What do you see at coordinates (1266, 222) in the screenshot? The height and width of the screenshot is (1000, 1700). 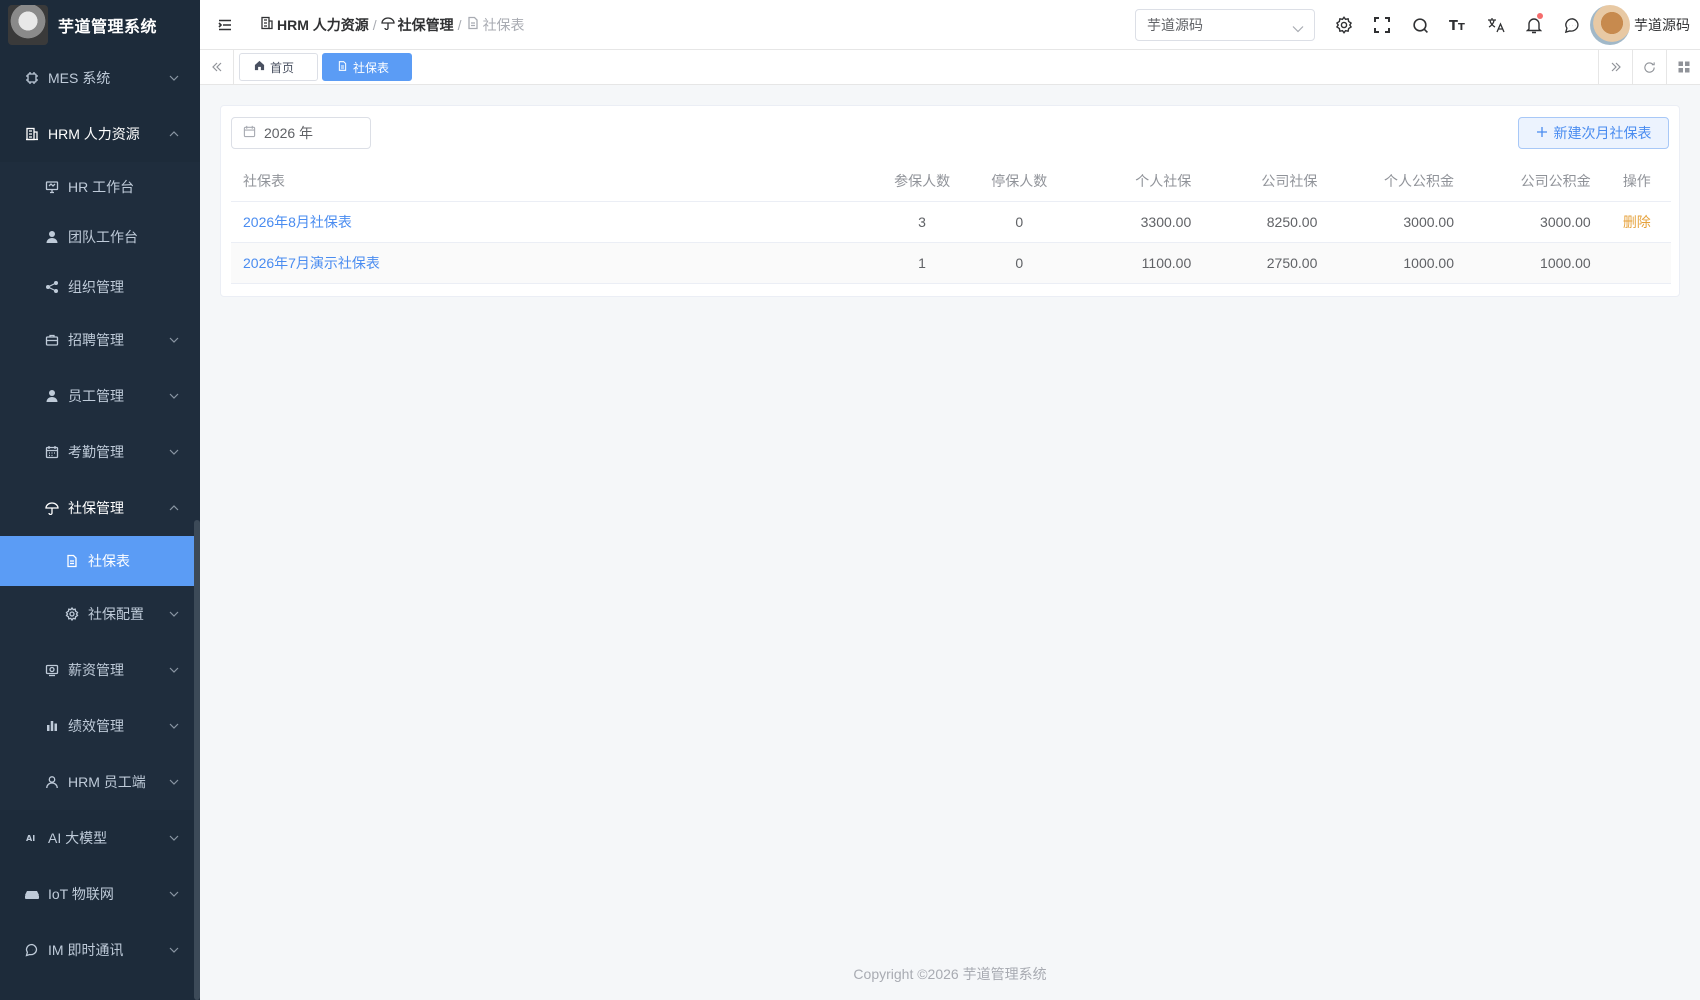 I see `cell-company-ss: 8250.00` at bounding box center [1266, 222].